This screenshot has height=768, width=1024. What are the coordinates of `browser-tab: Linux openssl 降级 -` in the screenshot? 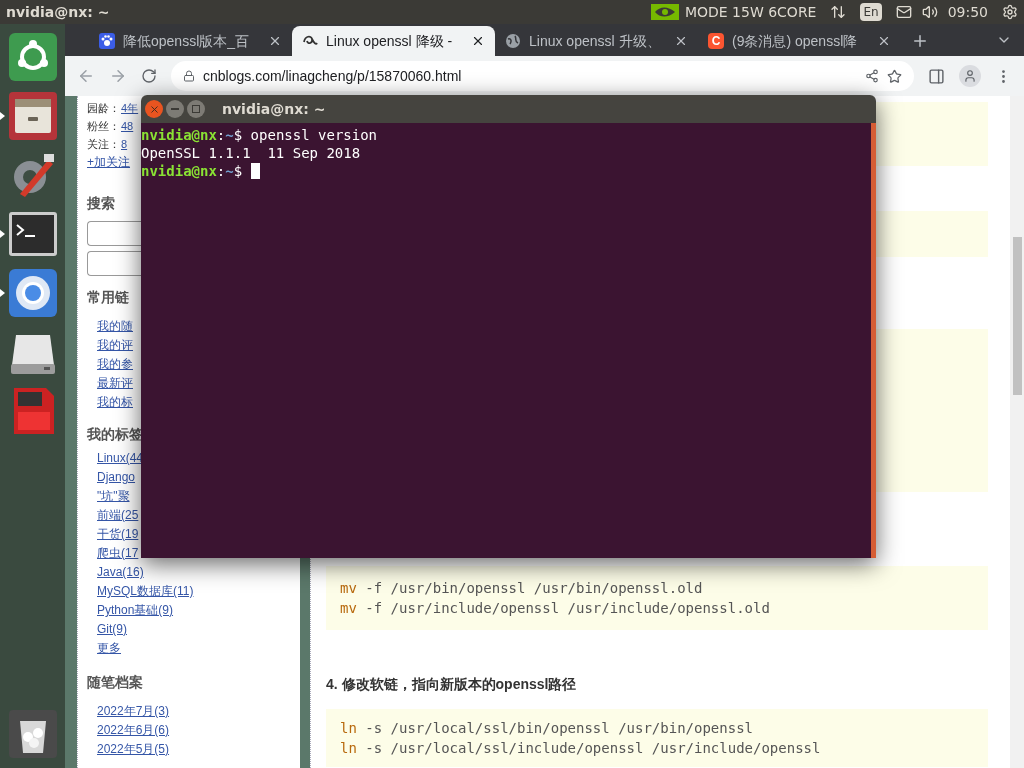 It's located at (393, 41).